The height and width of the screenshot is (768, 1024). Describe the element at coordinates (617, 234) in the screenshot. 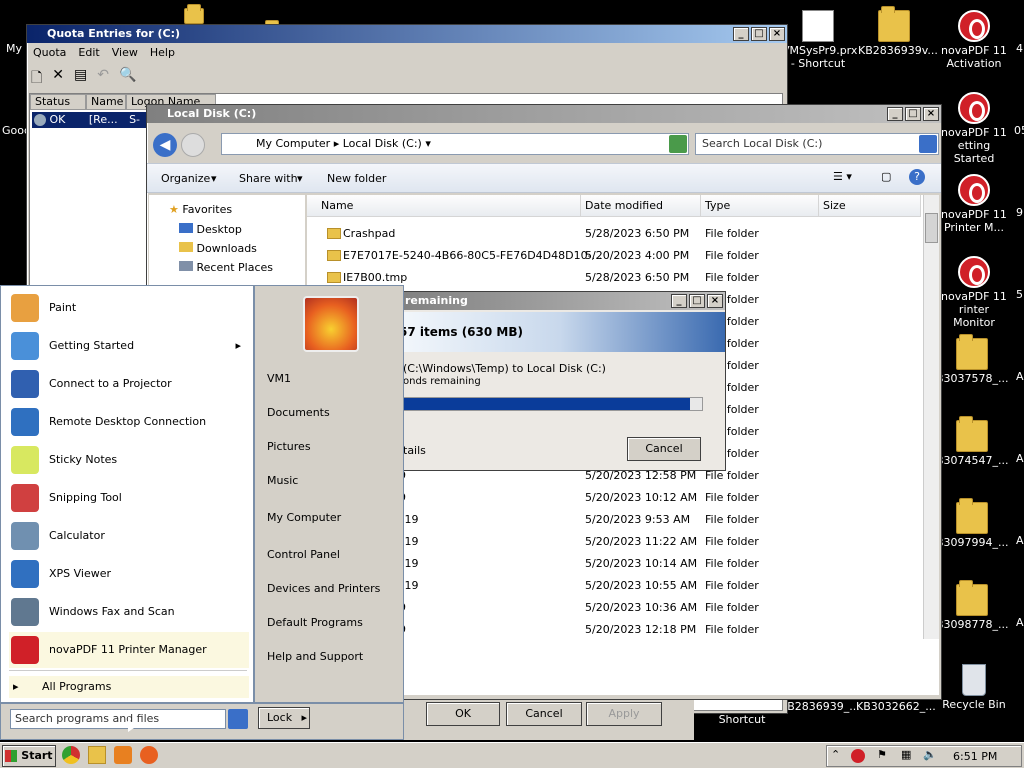

I see `file-row: Crashpad 5/28/2023 6:50 PM File folder` at that location.